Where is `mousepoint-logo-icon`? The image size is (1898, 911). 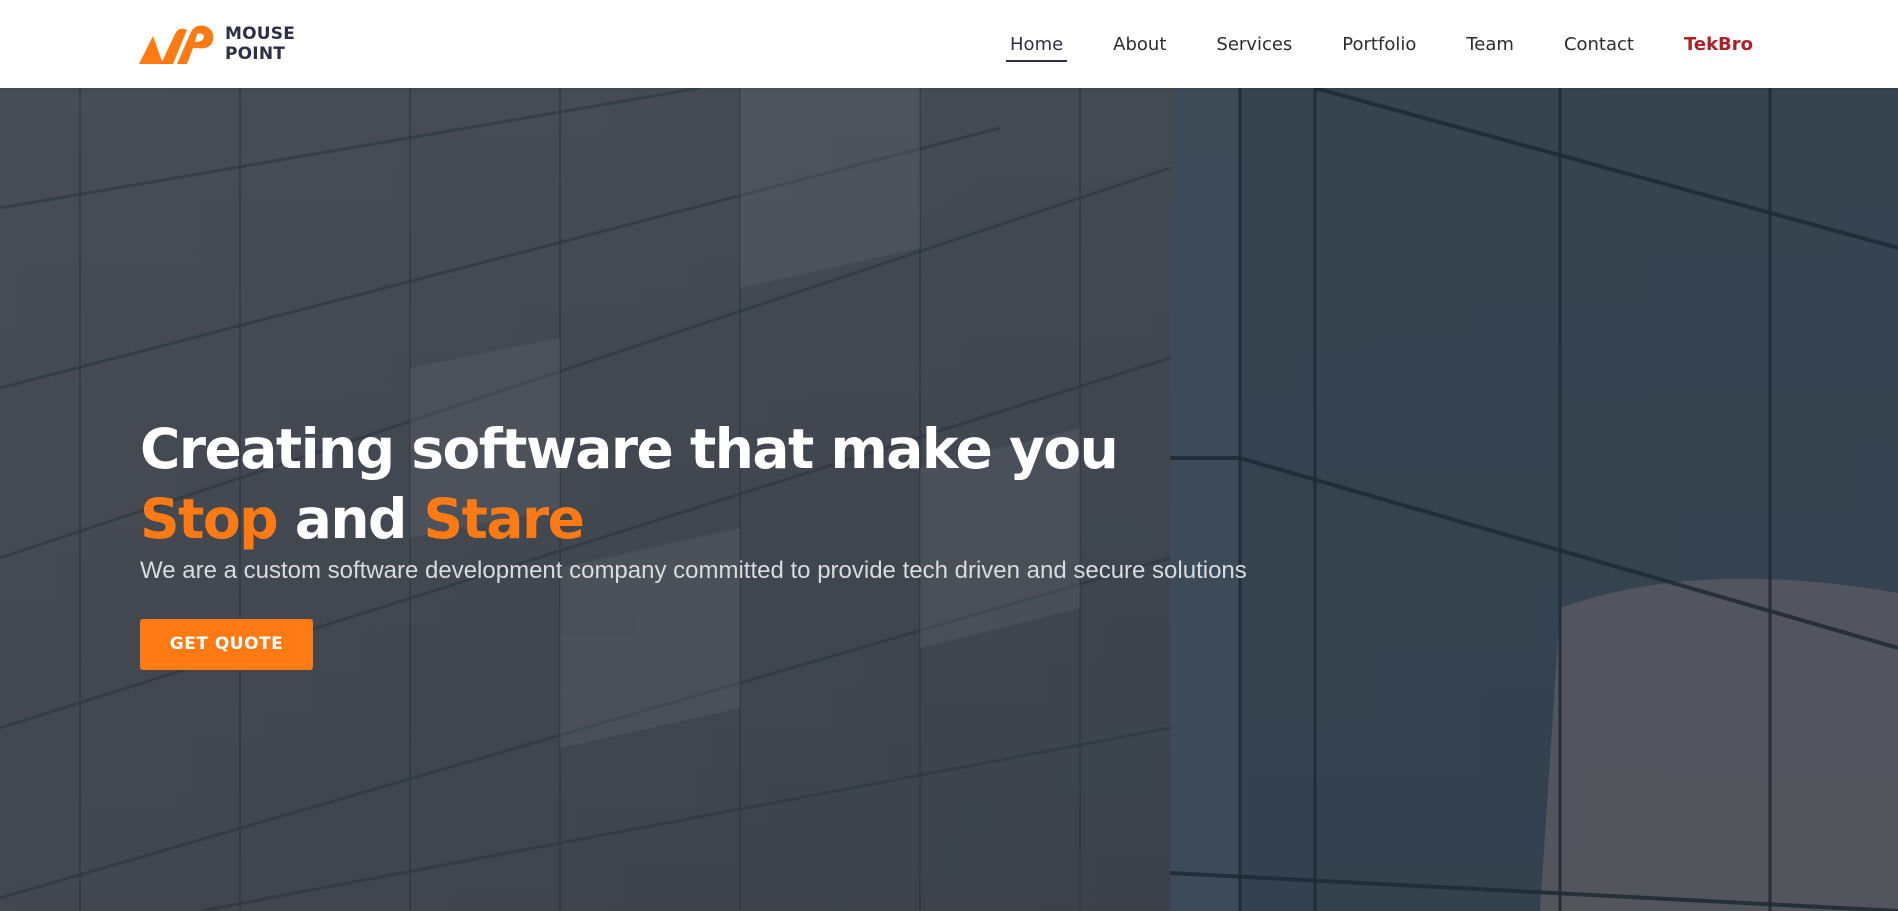 mousepoint-logo-icon is located at coordinates (176, 45).